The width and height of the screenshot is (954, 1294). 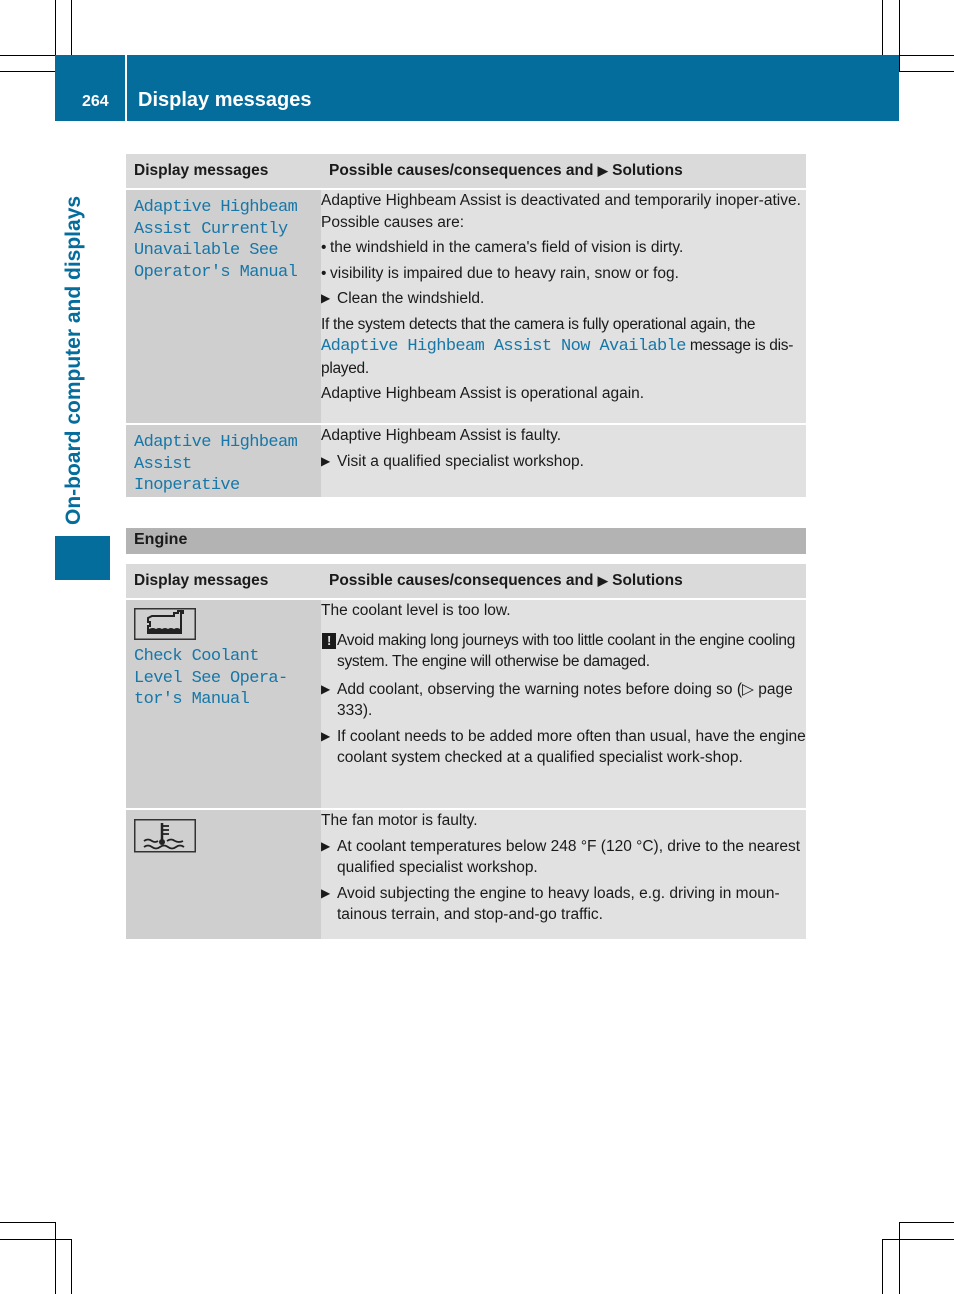 I want to click on coolant-temperature-icon, so click(x=165, y=836).